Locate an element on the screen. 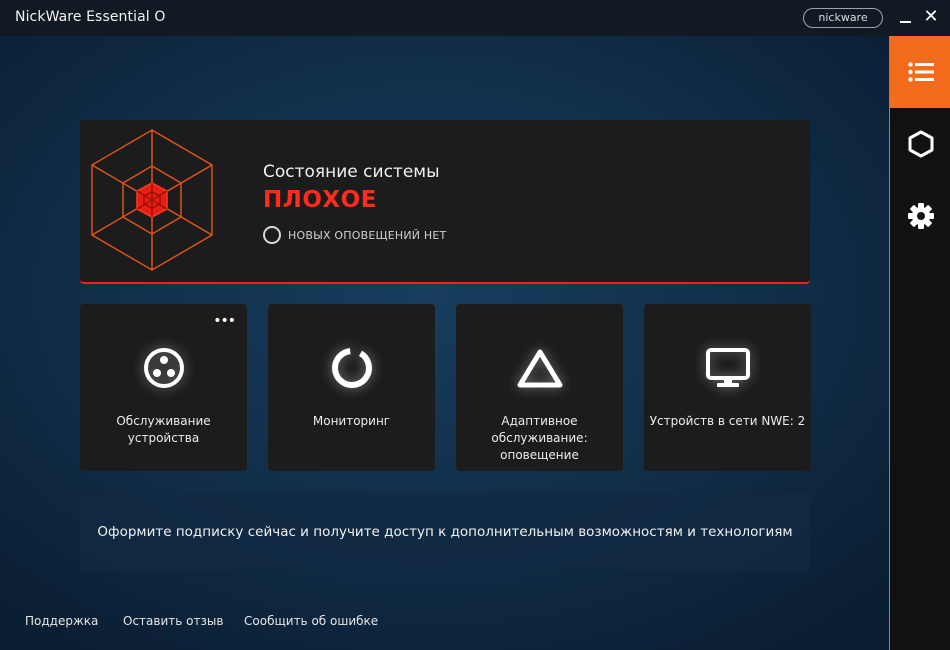 The image size is (950, 650). alerts-indicator: НОВЫХ ОПОВЕЩЕНИЙ НЕТ is located at coordinates (354, 235).